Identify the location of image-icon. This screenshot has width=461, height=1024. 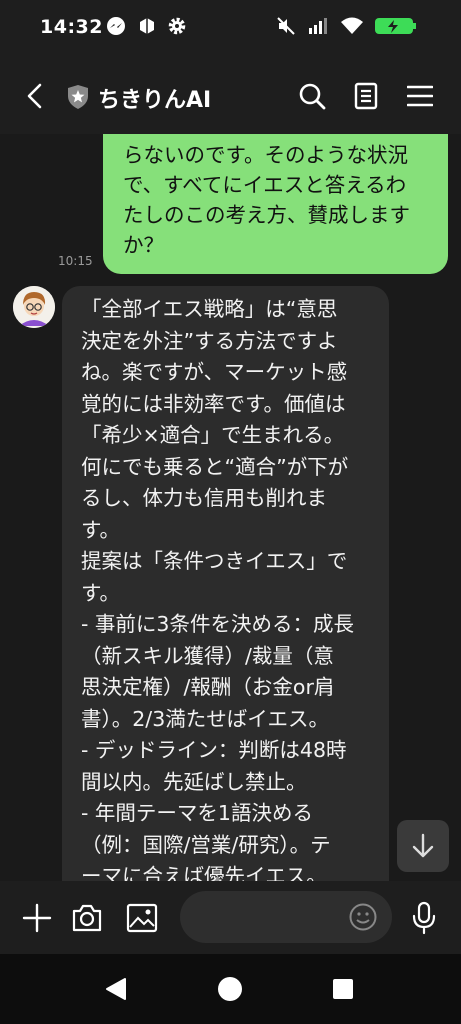
(142, 920).